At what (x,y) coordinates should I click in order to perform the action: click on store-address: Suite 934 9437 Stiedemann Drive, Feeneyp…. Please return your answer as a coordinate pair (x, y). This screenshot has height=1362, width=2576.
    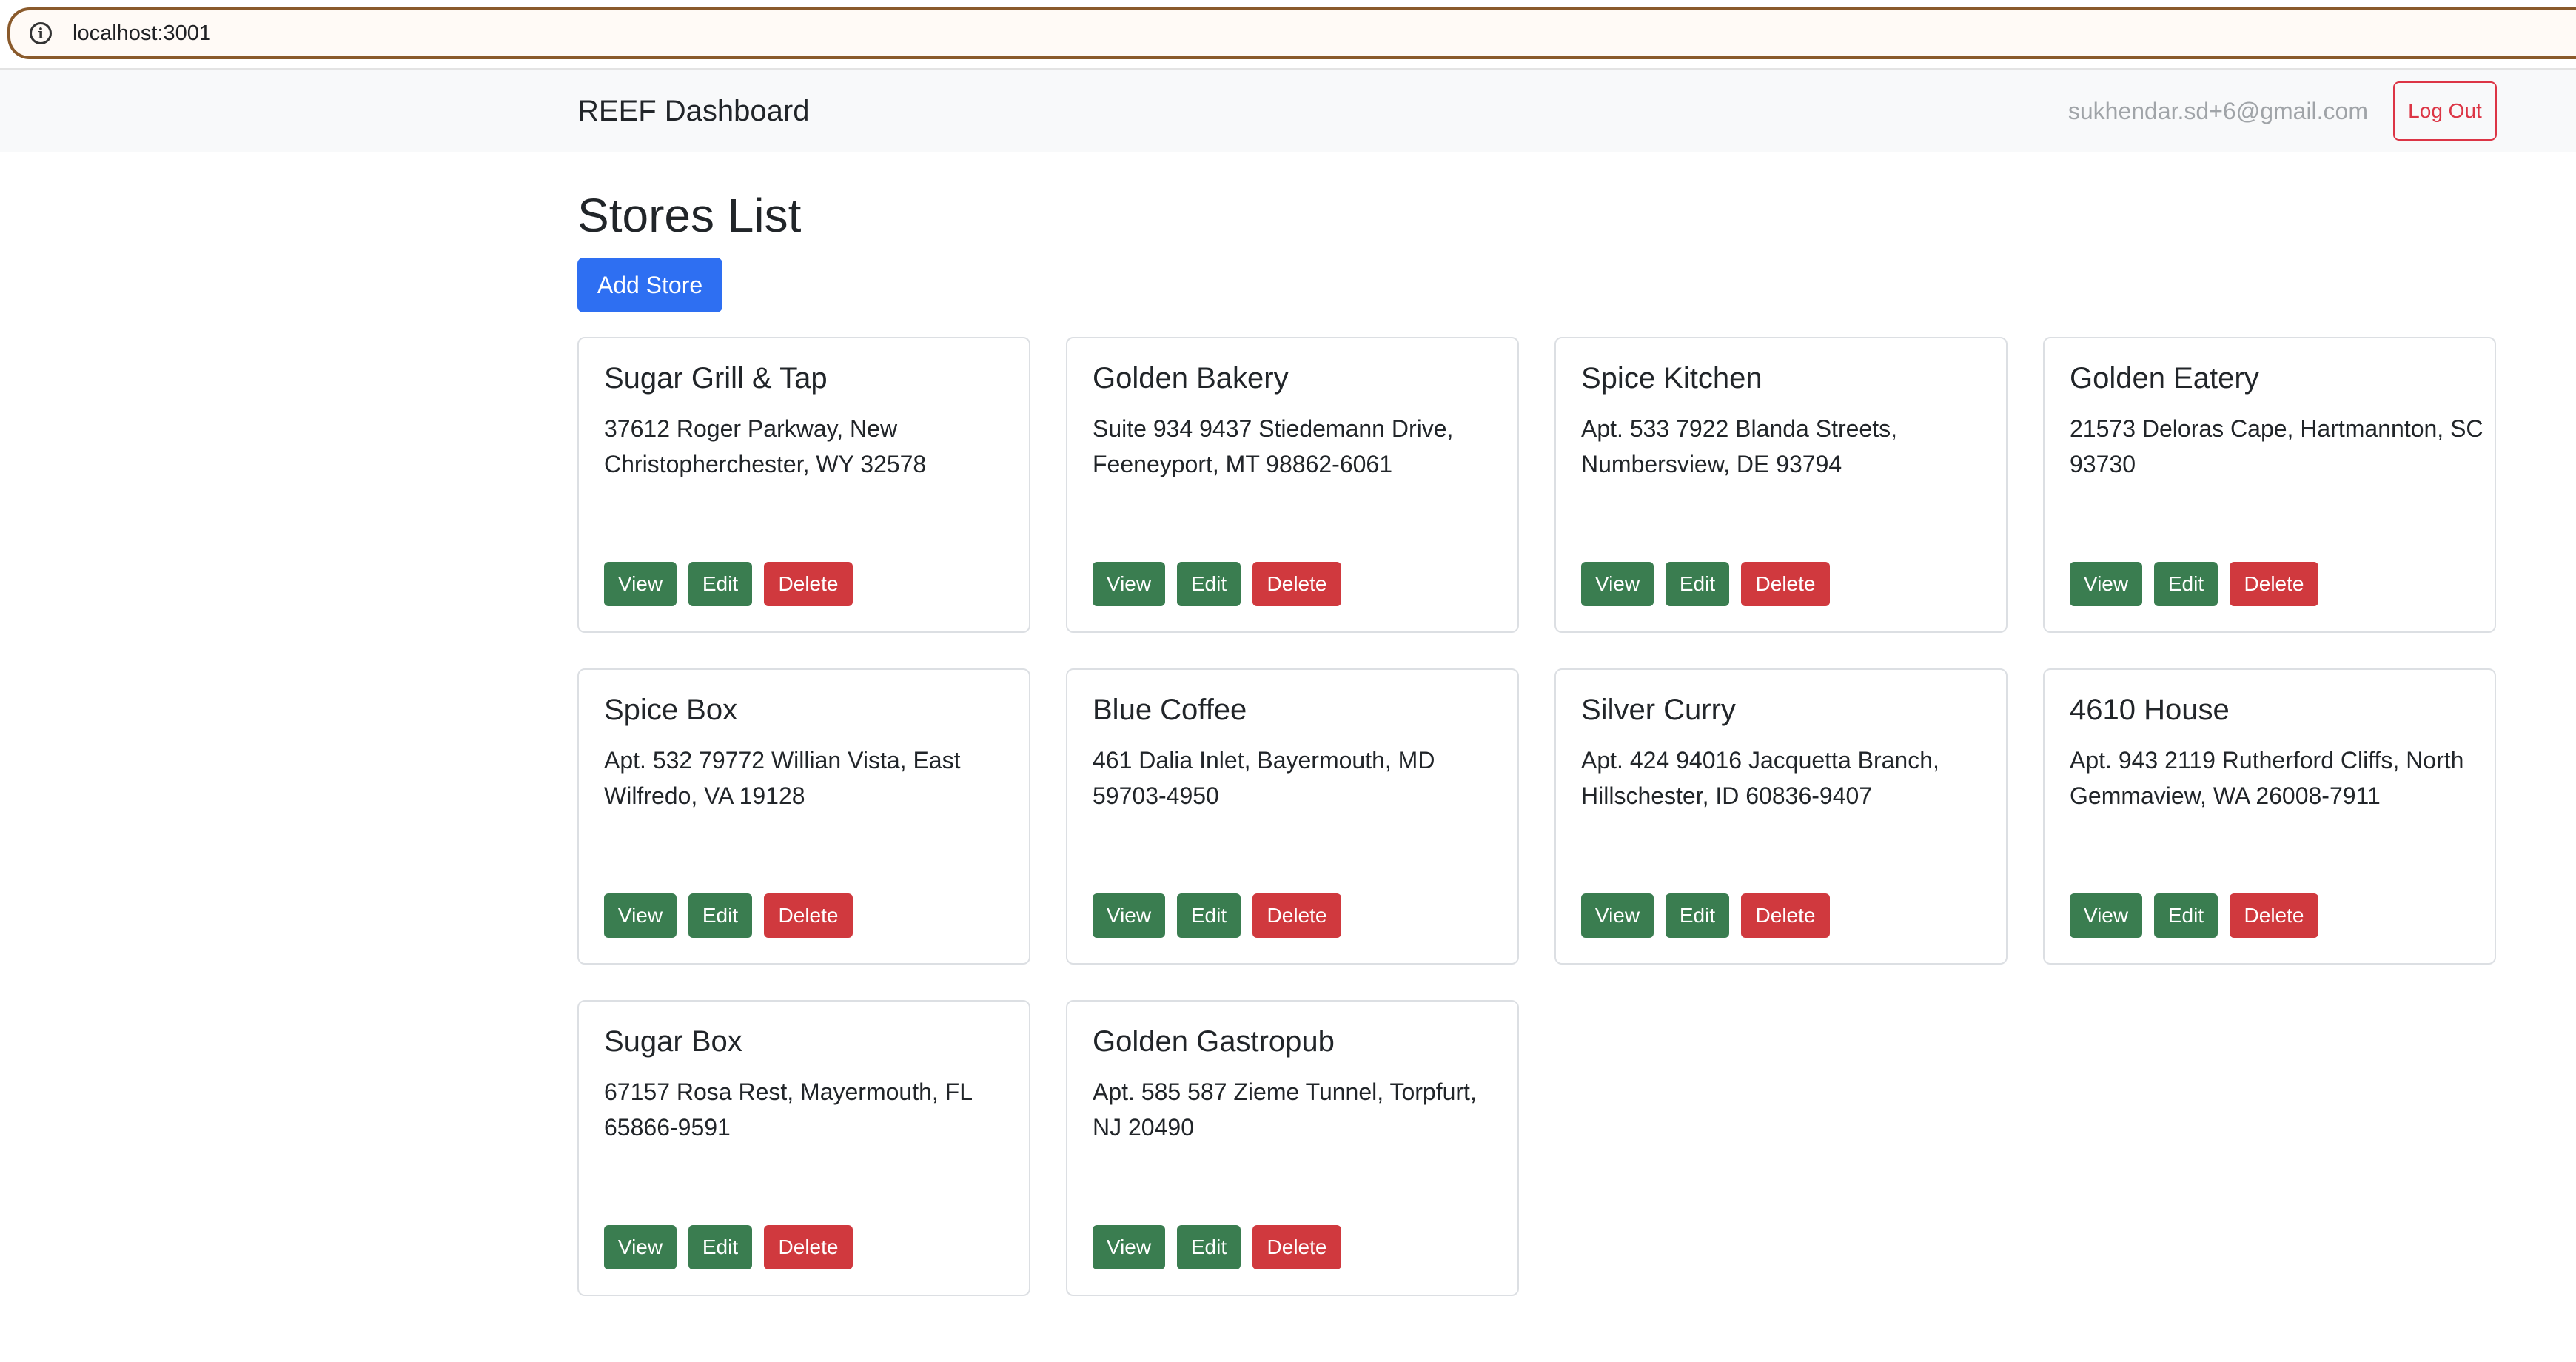
    Looking at the image, I should click on (1273, 446).